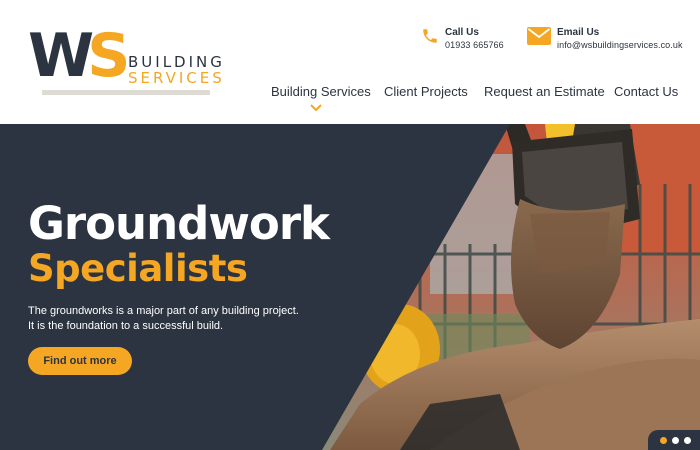 This screenshot has height=450, width=700. I want to click on logo-mark: WS, so click(79, 56).